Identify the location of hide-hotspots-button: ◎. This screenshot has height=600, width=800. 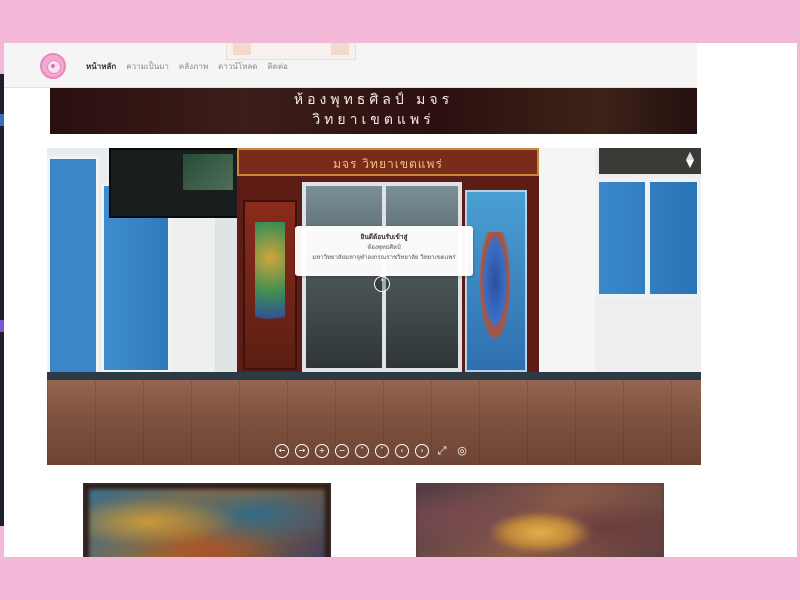
(462, 451).